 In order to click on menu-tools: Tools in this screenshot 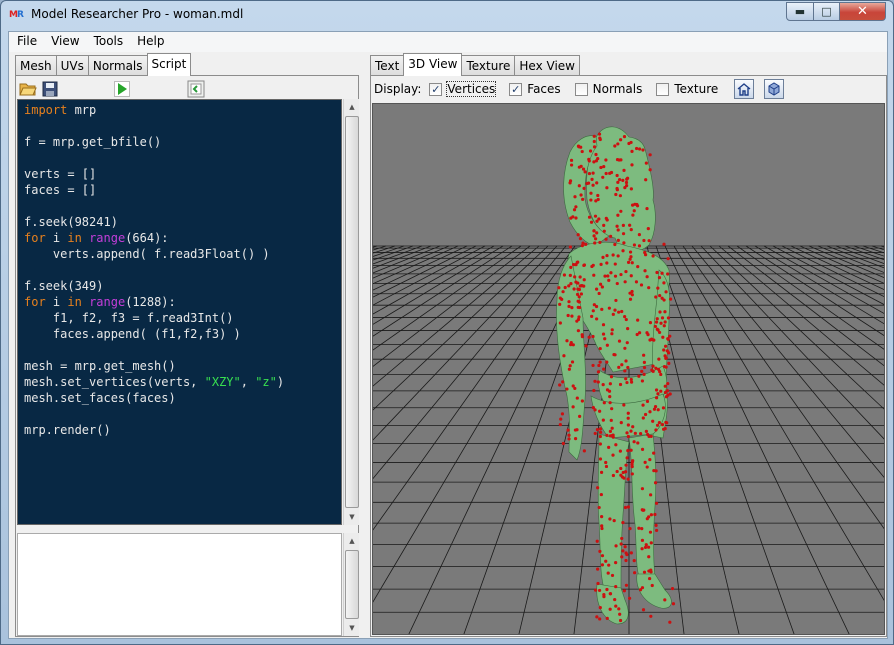, I will do `click(108, 42)`.